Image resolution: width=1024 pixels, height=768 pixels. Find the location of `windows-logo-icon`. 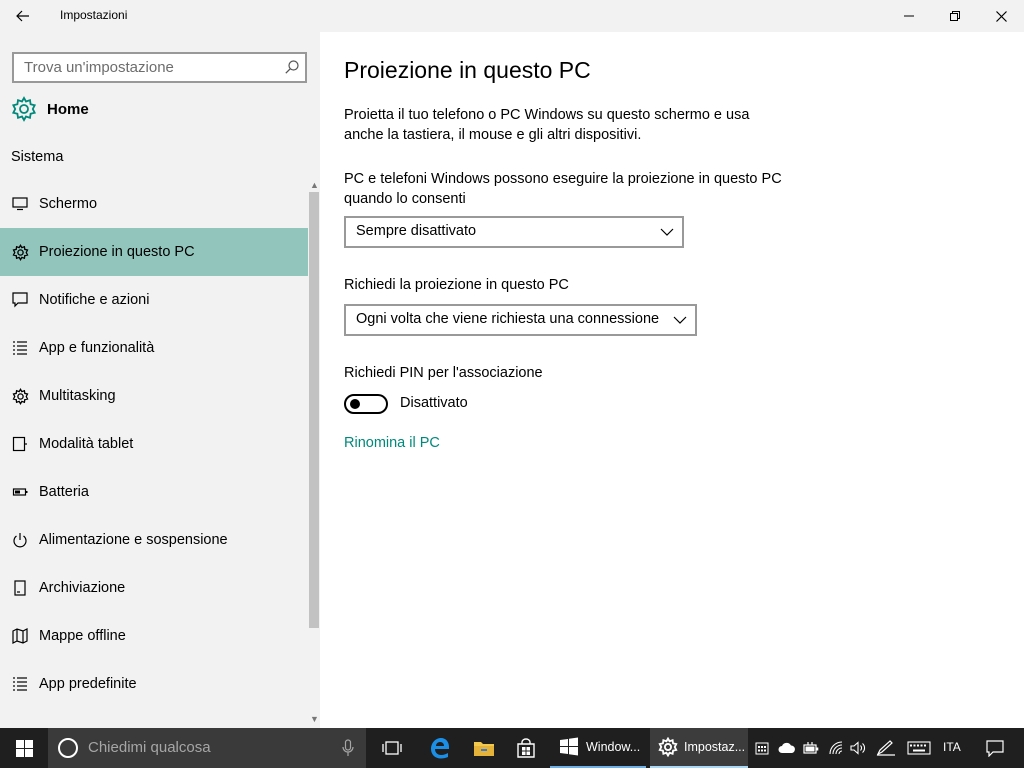

windows-logo-icon is located at coordinates (24, 748).